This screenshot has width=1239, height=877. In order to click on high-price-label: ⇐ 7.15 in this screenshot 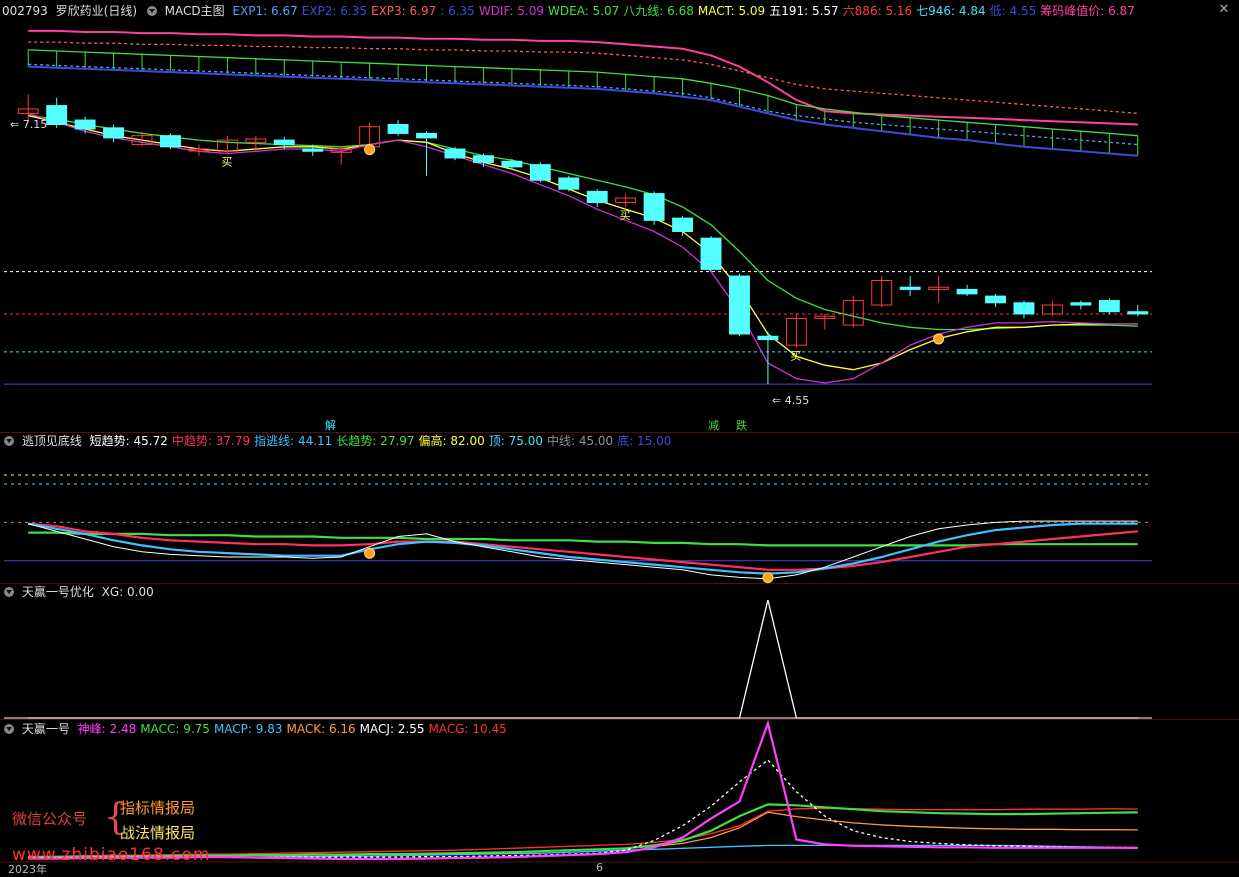, I will do `click(29, 124)`.